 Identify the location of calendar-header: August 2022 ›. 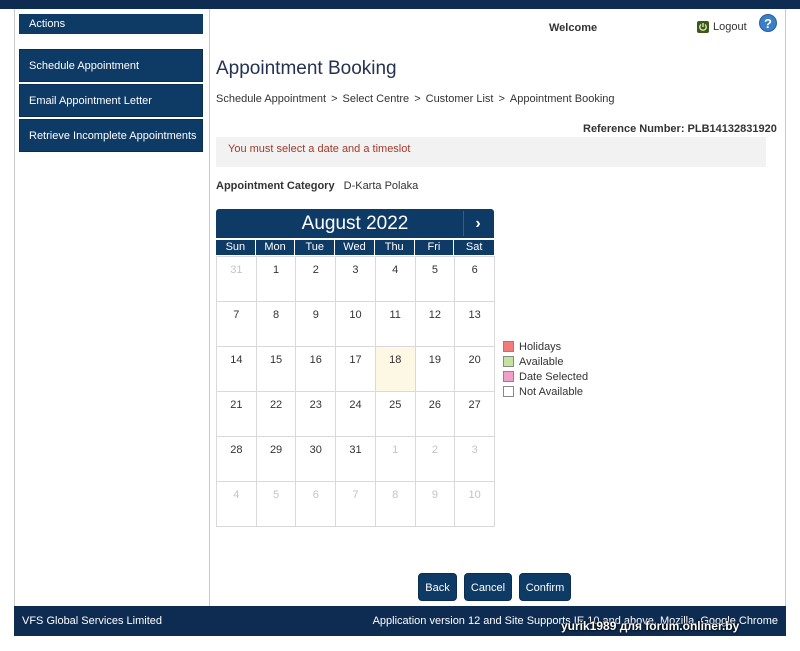
(355, 223).